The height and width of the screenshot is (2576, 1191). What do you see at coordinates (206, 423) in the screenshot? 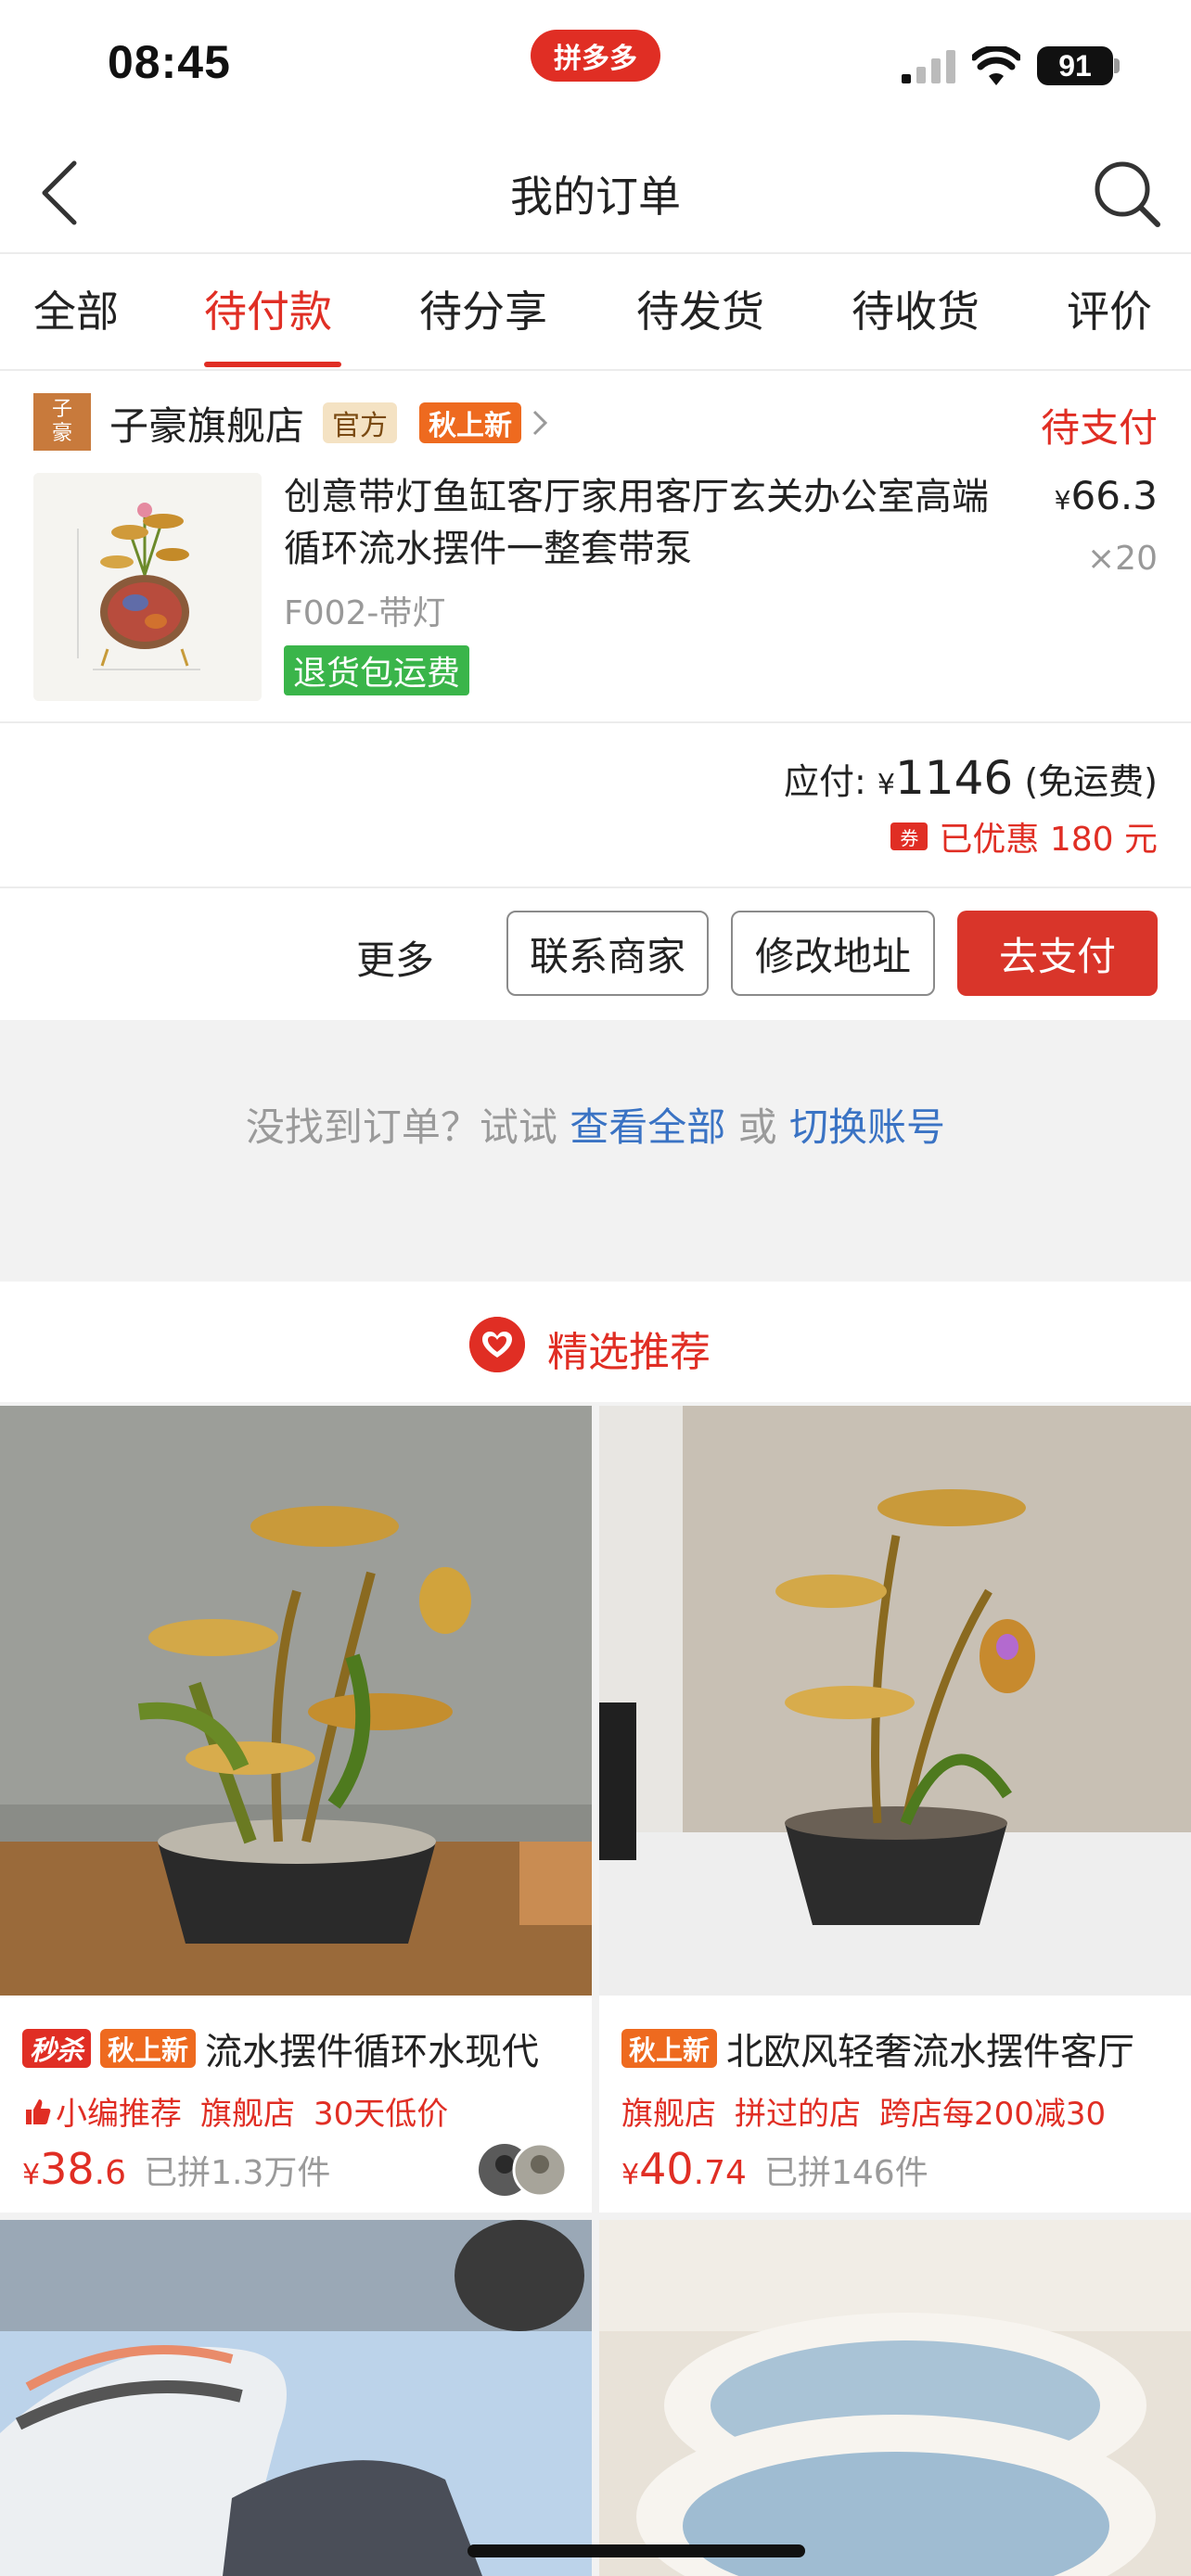
I see `shop-name: 子豪旗舰店` at bounding box center [206, 423].